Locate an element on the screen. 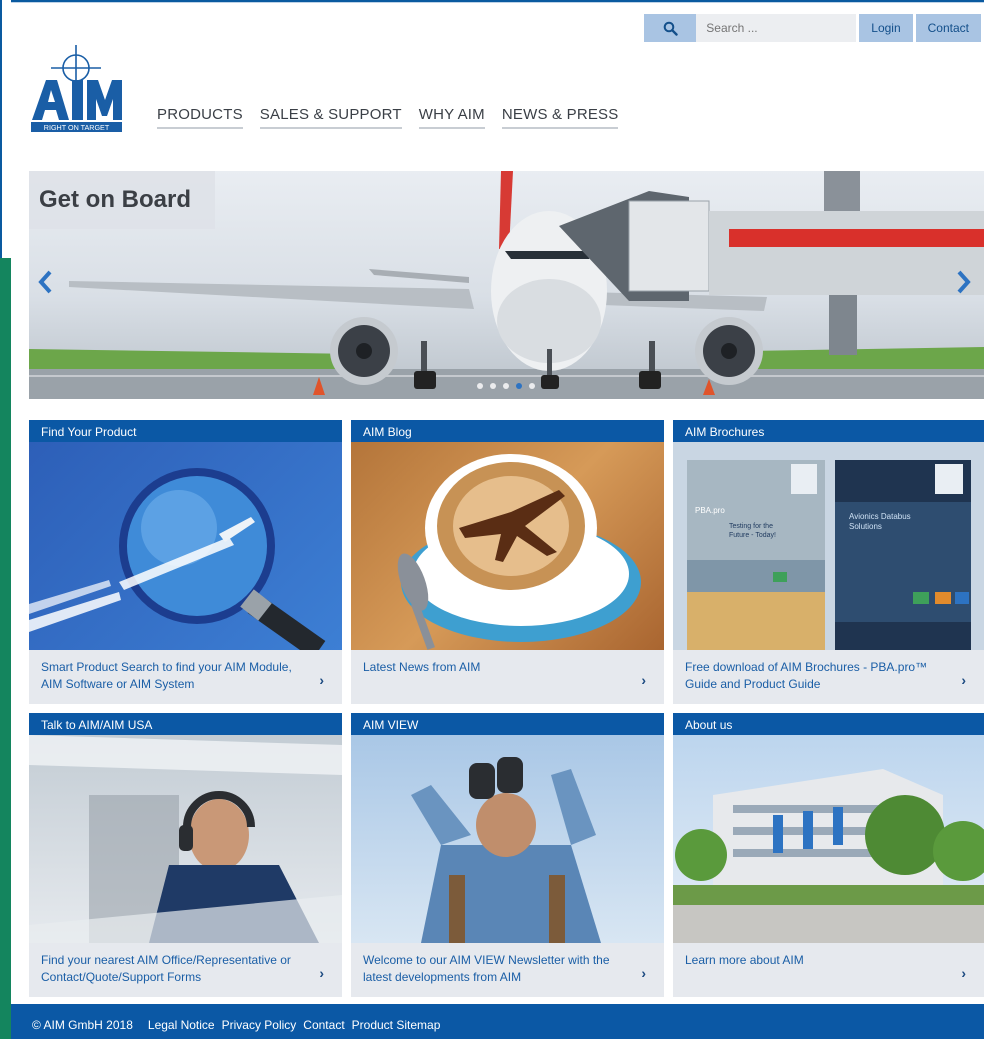 The height and width of the screenshot is (1039, 984). aim-logo: RIGHT ON TARGET is located at coordinates (76, 88).